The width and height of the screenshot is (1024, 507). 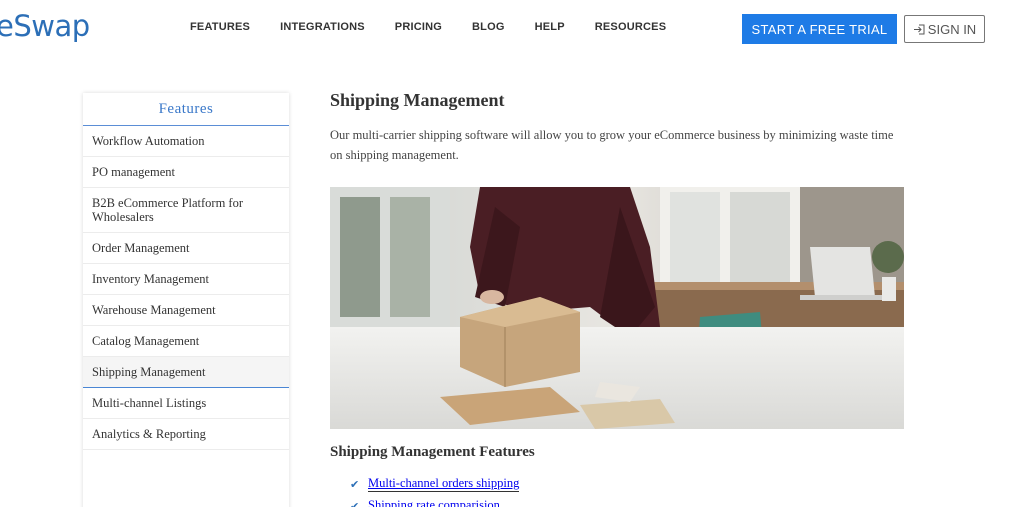 What do you see at coordinates (186, 109) in the screenshot?
I see `sidebar-title: Features` at bounding box center [186, 109].